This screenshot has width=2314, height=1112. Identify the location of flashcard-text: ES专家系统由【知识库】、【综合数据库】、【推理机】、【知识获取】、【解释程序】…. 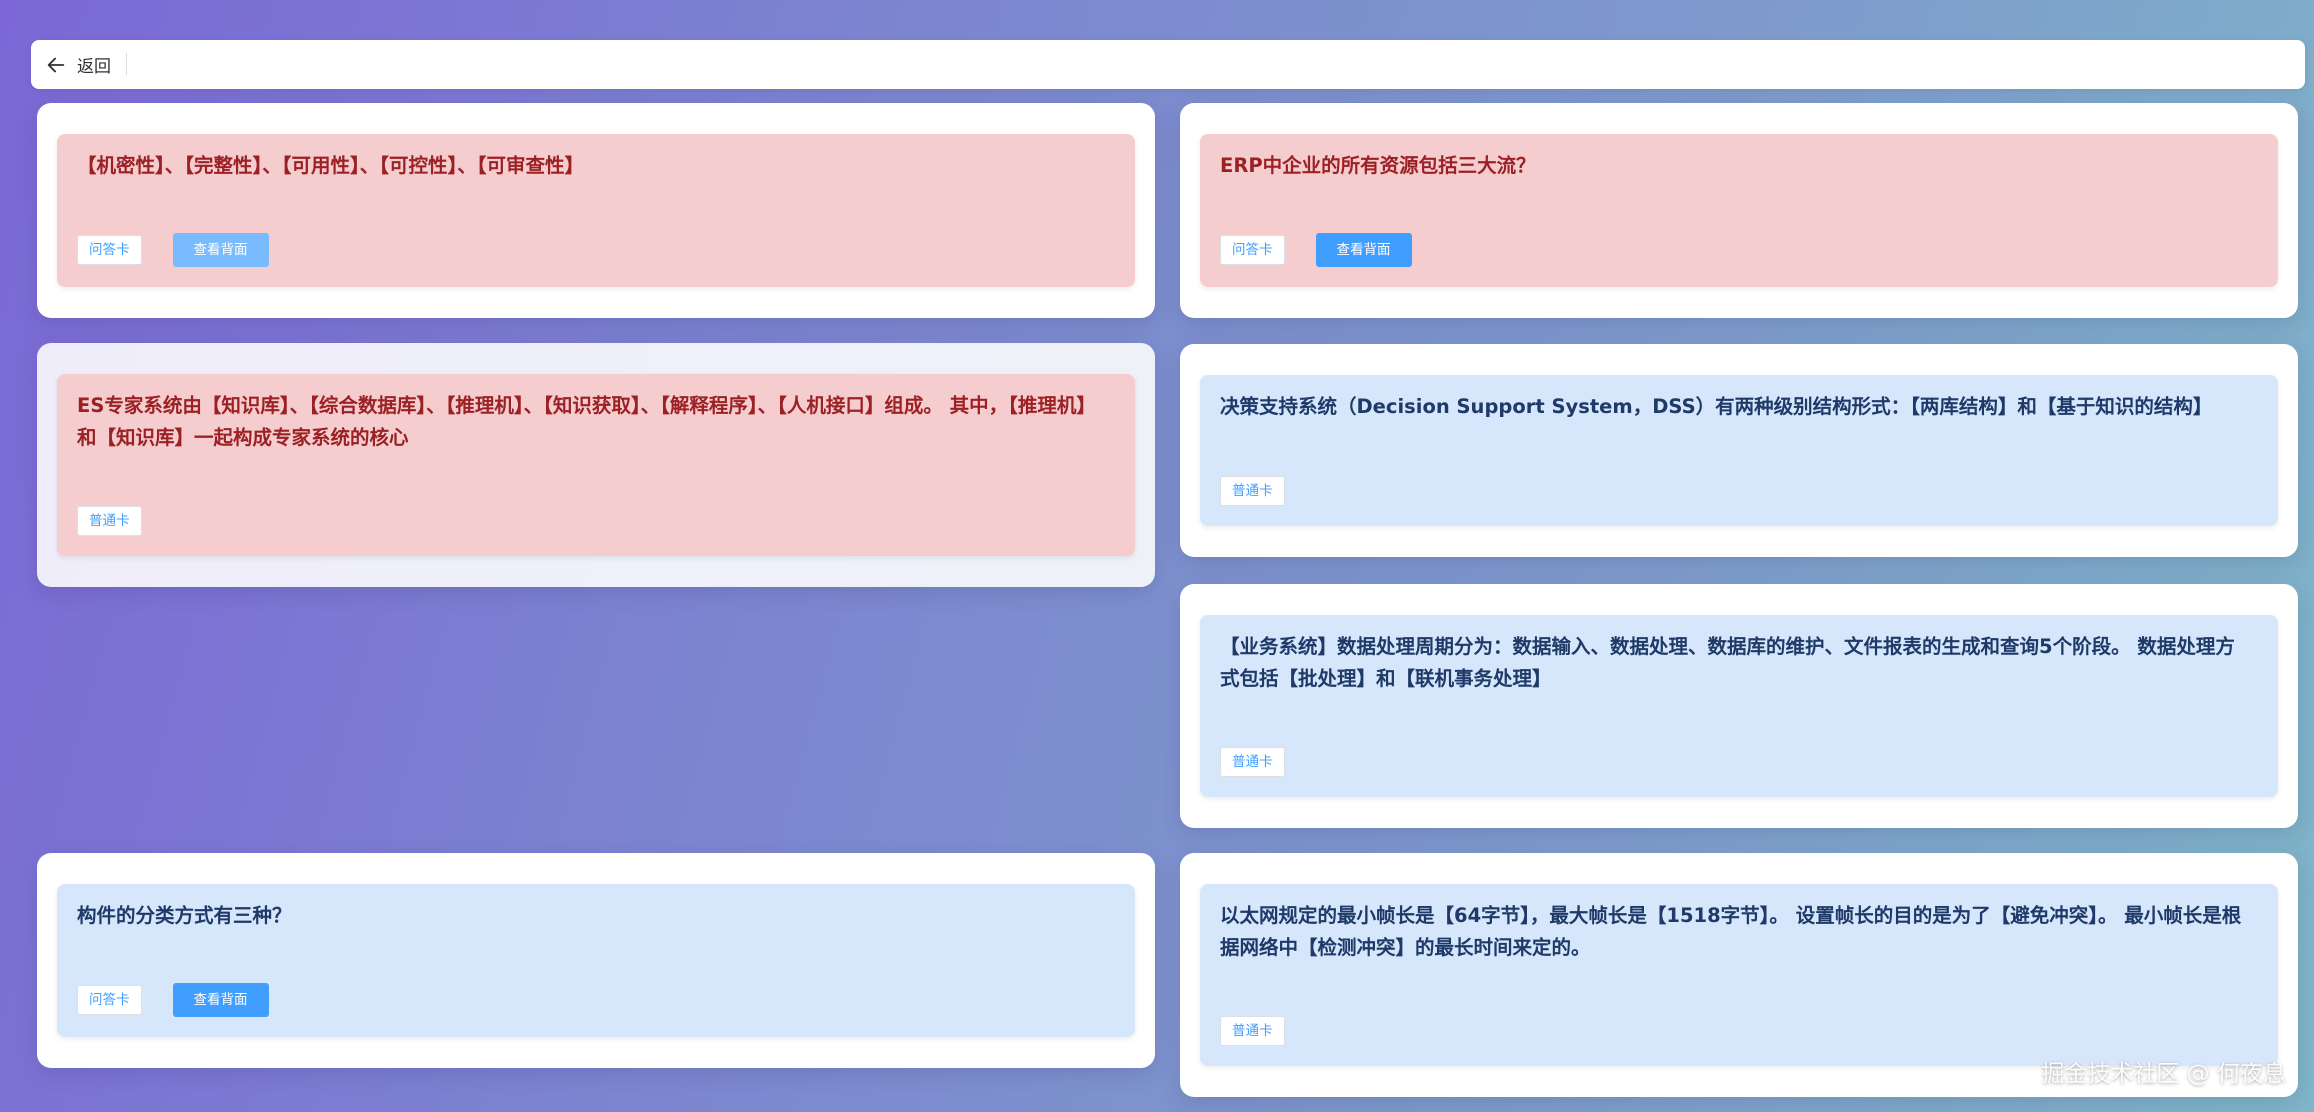
(586, 421).